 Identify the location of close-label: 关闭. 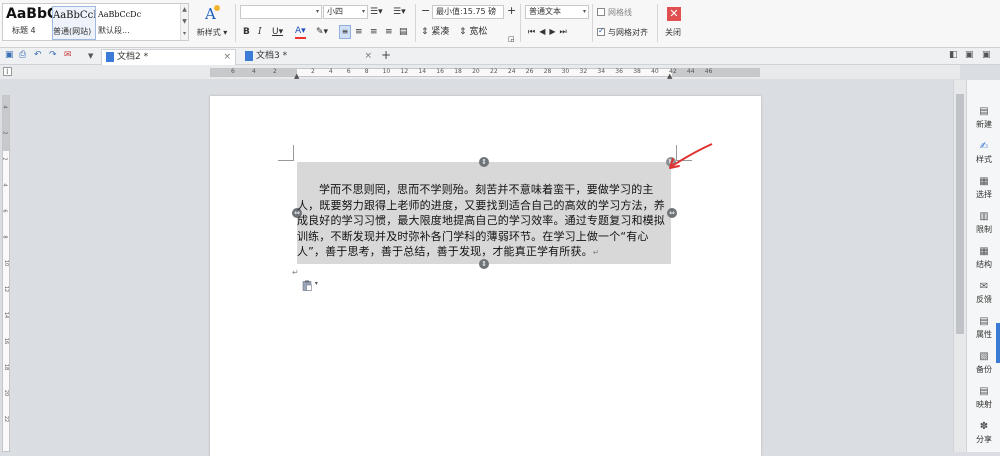
(673, 32).